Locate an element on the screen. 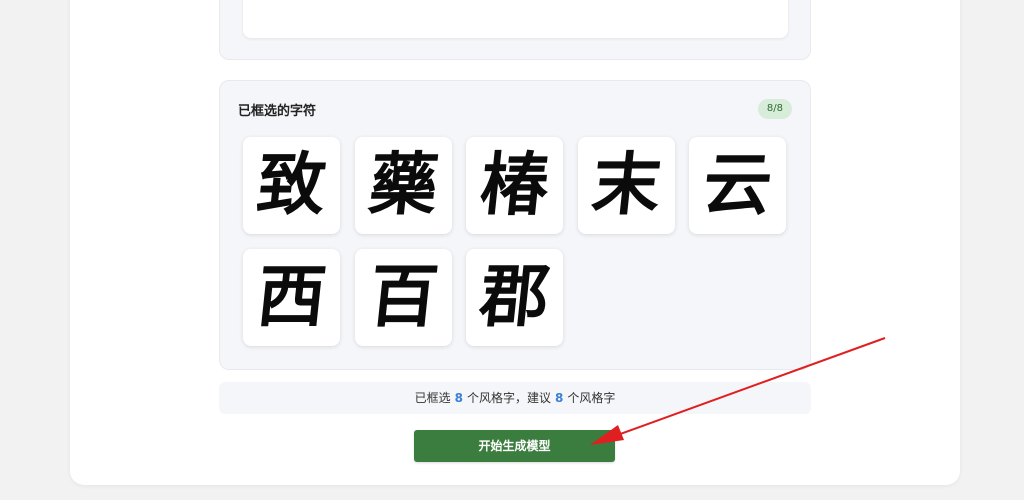 The width and height of the screenshot is (1024, 500). character-glyph: 云 is located at coordinates (737, 185).